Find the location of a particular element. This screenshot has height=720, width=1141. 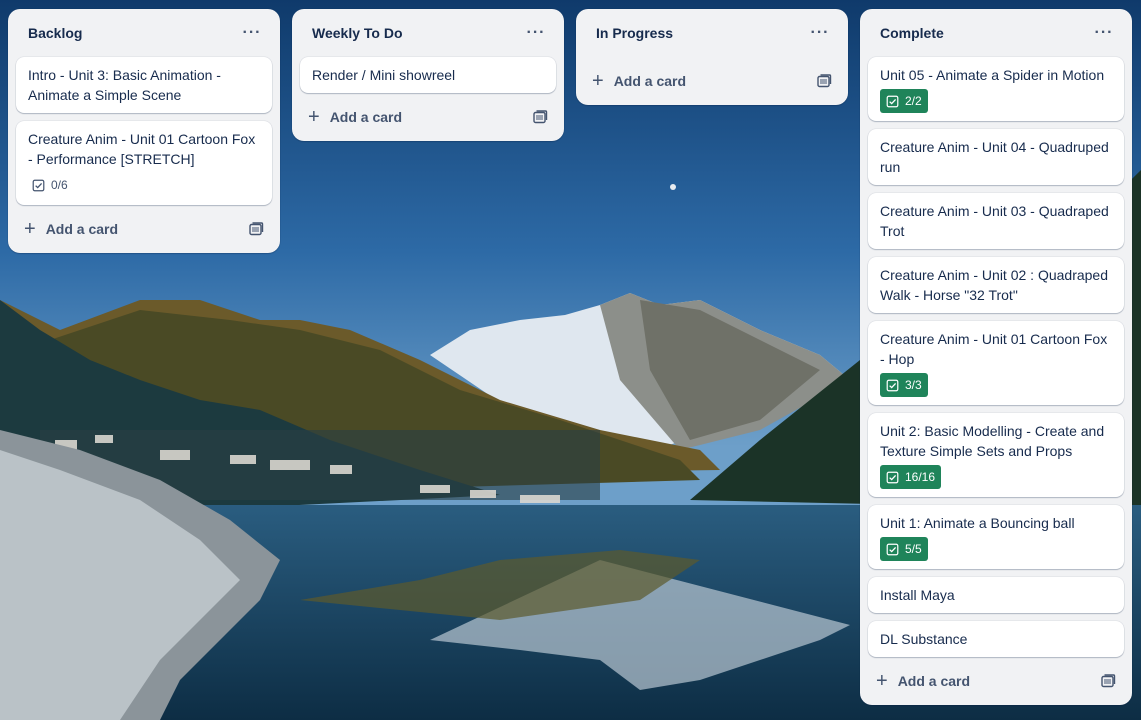

list-in-progress: In Progress ··· + Add a card is located at coordinates (712, 57).